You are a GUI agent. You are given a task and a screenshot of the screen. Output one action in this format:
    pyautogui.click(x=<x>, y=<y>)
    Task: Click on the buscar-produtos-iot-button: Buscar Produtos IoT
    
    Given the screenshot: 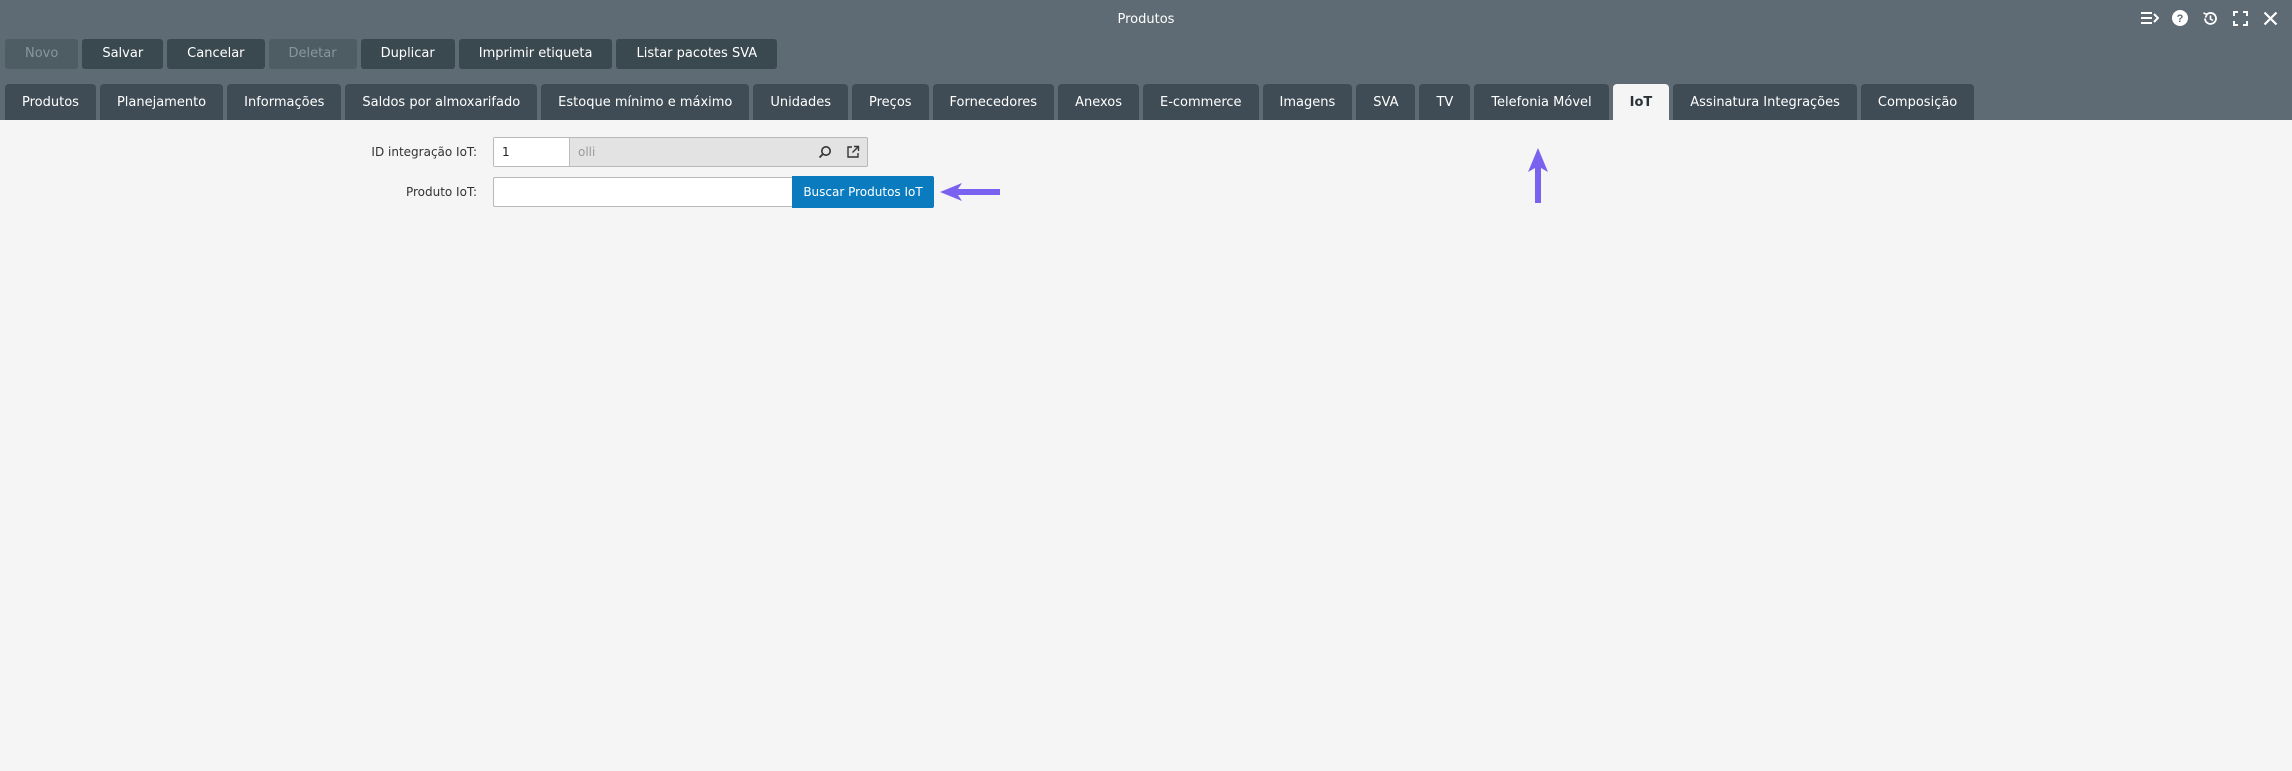 What is the action you would take?
    pyautogui.click(x=863, y=192)
    